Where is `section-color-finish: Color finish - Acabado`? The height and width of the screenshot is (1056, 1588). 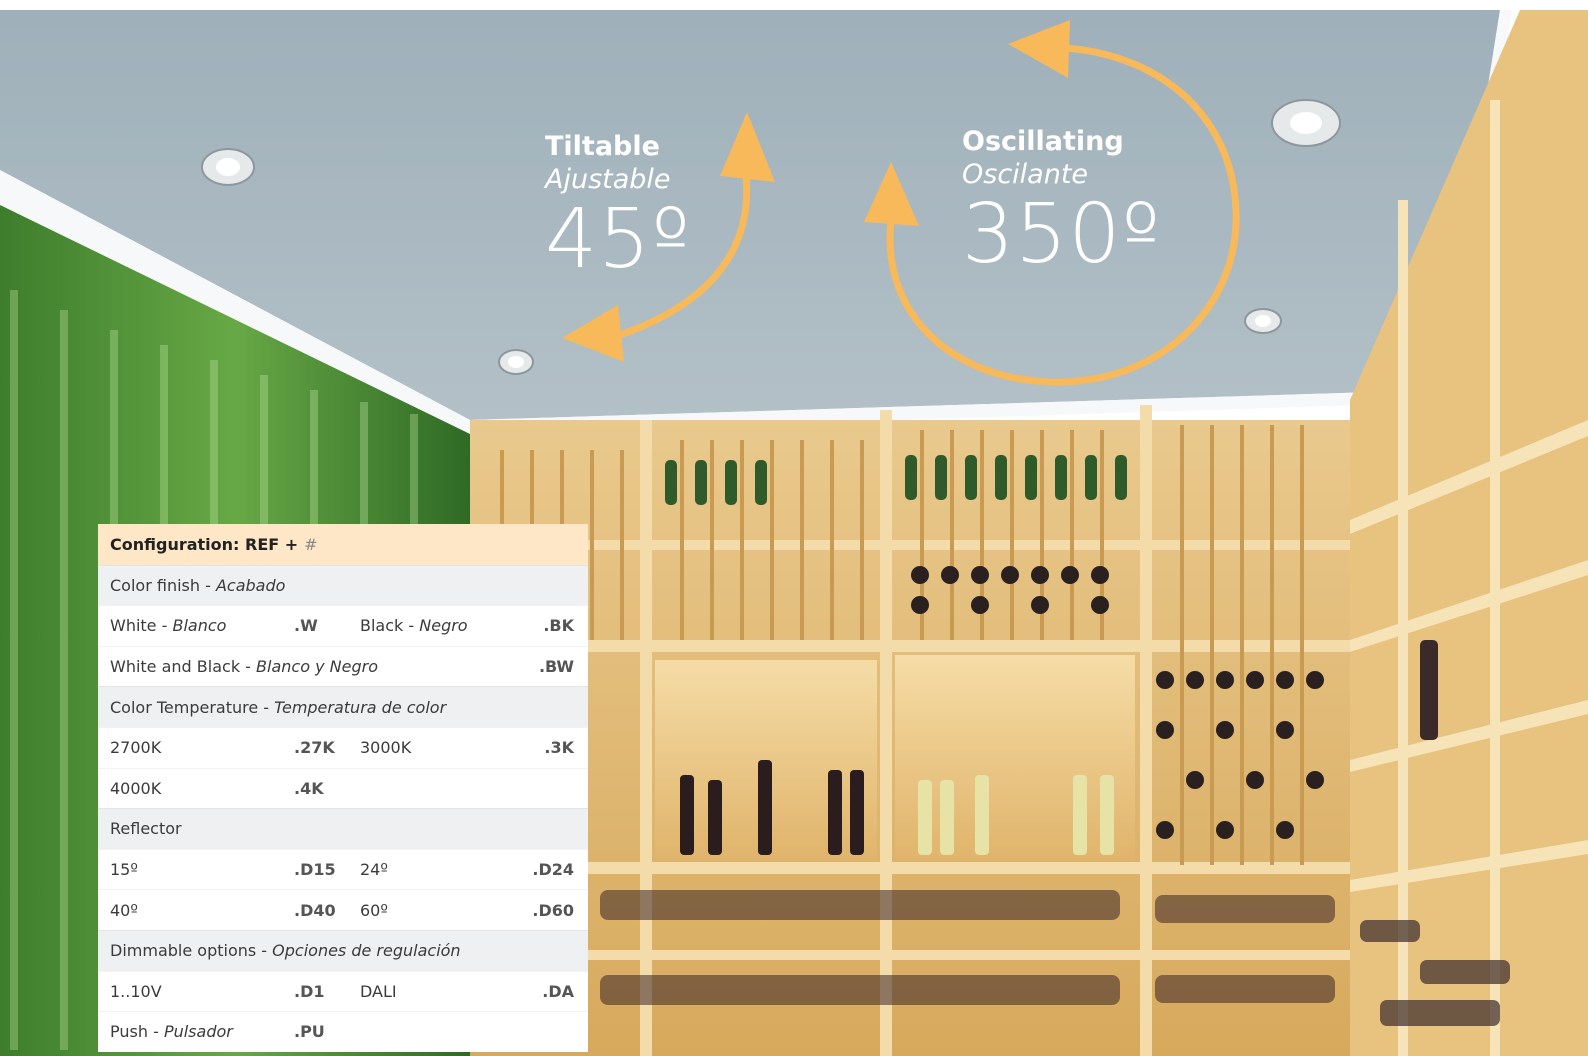
section-color-finish: Color finish - Acabado is located at coordinates (343, 585).